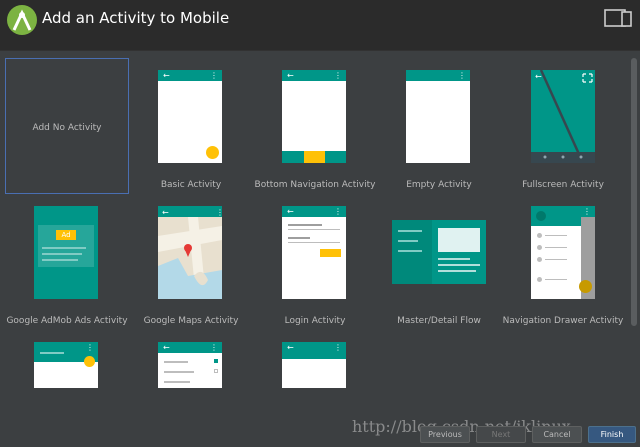 The height and width of the screenshot is (447, 640). What do you see at coordinates (618, 18) in the screenshot?
I see `device-layout-icon` at bounding box center [618, 18].